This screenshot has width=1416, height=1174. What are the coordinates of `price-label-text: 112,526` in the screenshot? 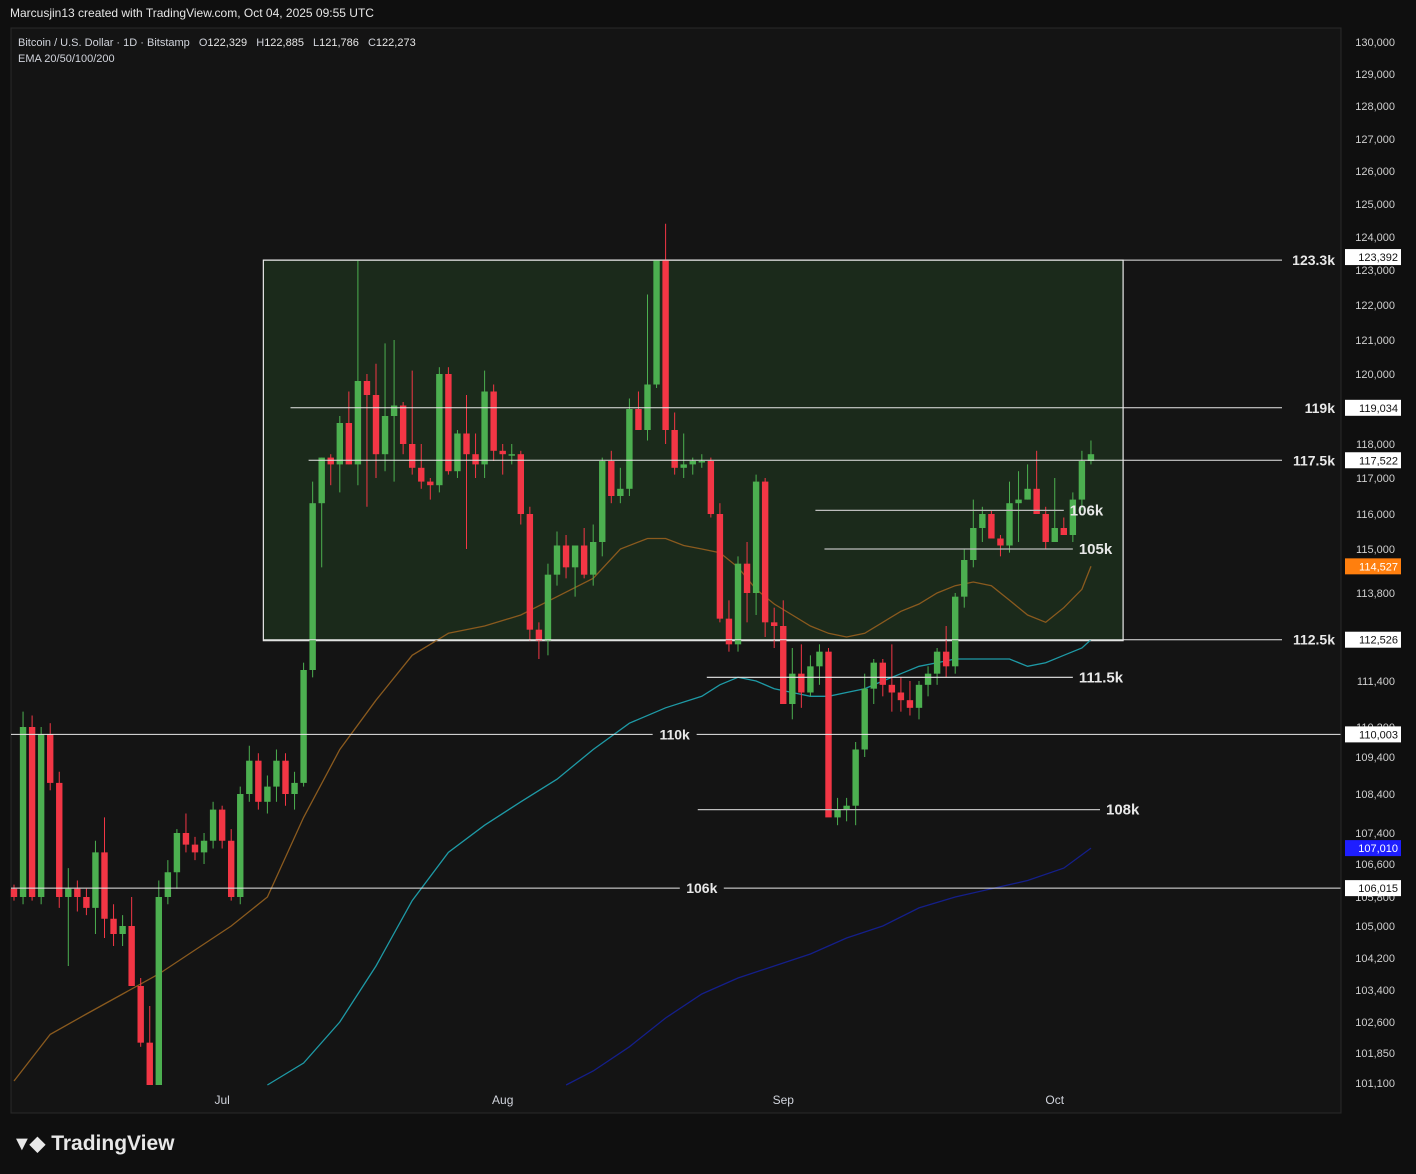 It's located at (1378, 641).